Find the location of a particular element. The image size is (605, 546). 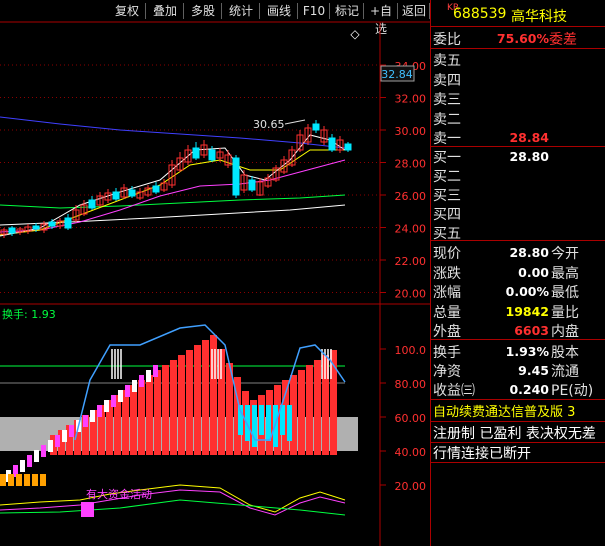

buy-level-label: 买二 is located at coordinates (447, 177).